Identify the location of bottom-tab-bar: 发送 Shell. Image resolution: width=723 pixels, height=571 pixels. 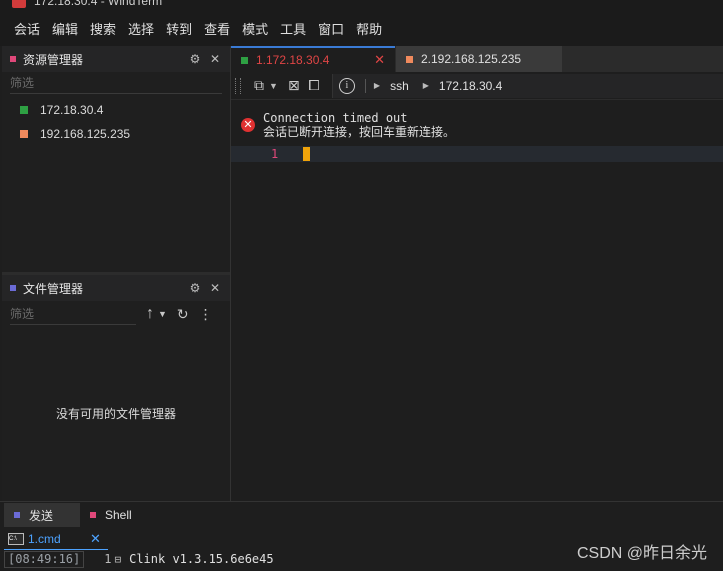
(361, 515).